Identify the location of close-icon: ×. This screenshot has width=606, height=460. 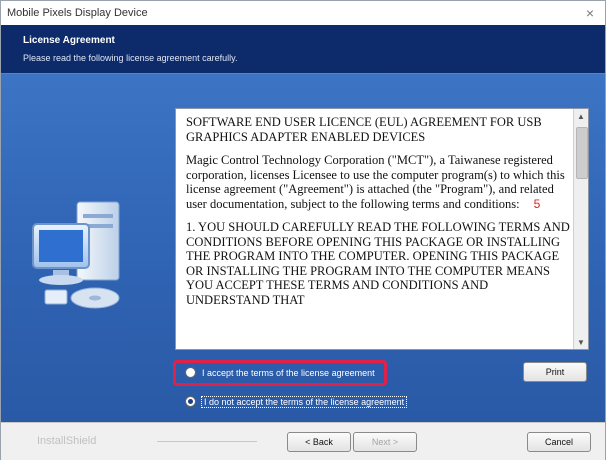
(590, 13).